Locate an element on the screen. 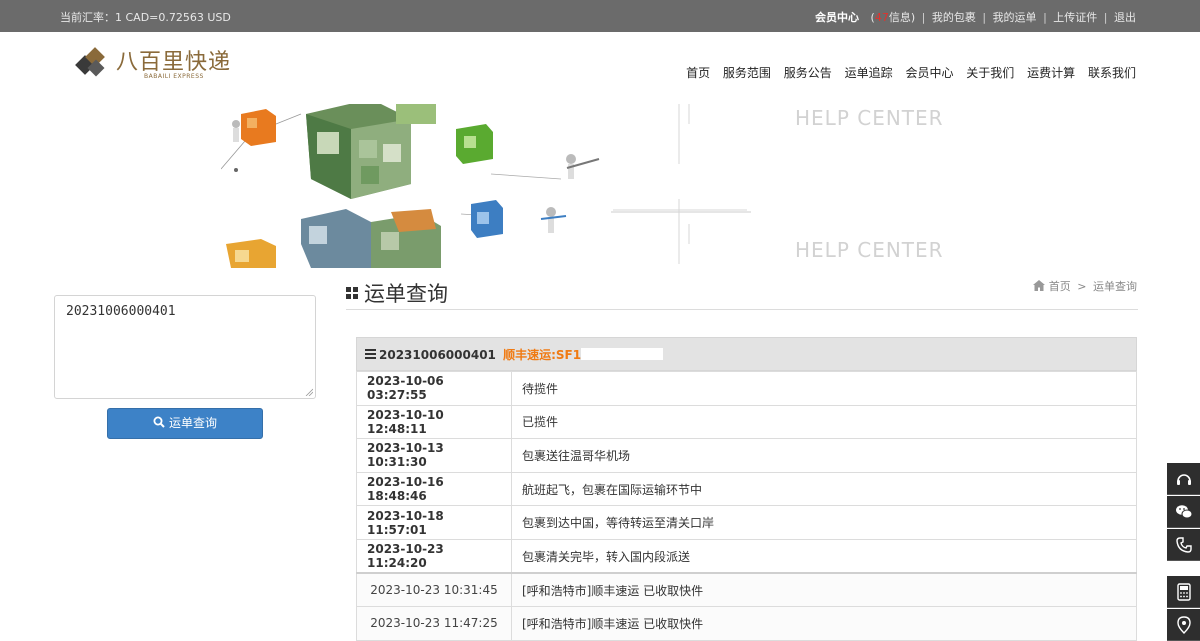 The width and height of the screenshot is (1200, 641). messages-link: 信息) is located at coordinates (902, 17).